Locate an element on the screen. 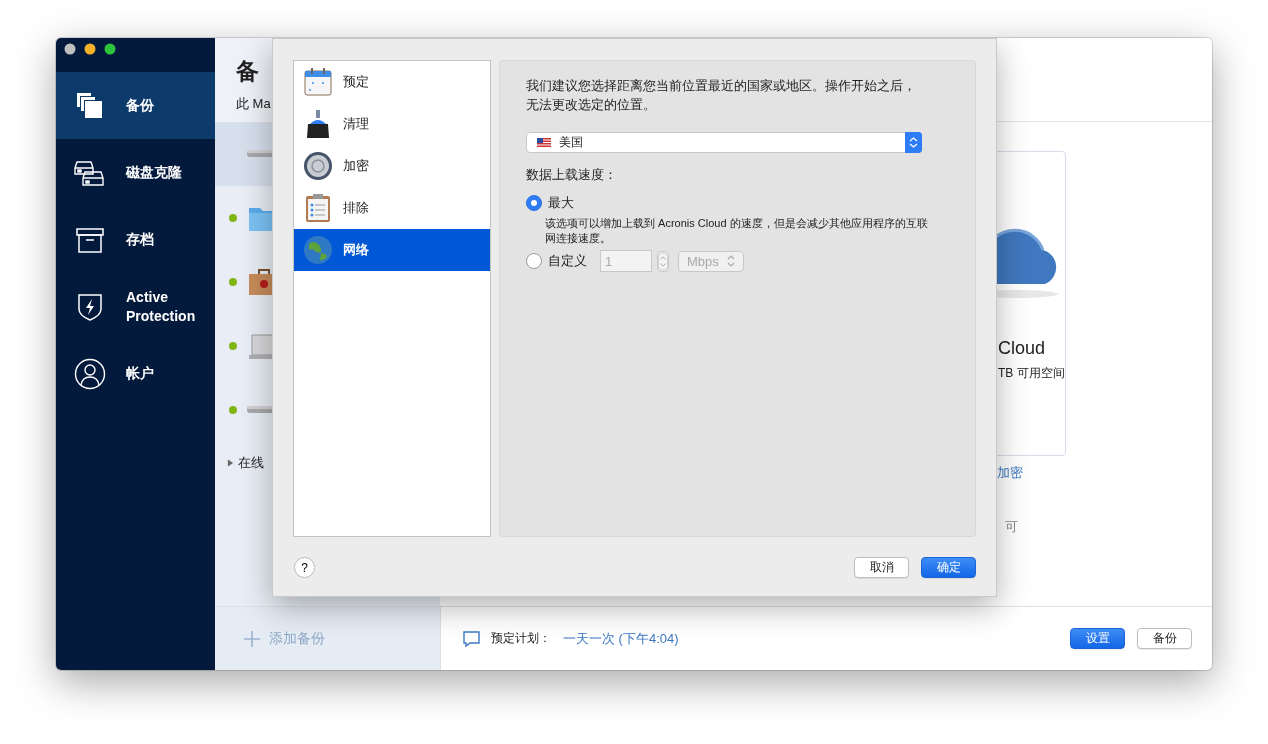  note-text: 可 is located at coordinates (1011, 527).